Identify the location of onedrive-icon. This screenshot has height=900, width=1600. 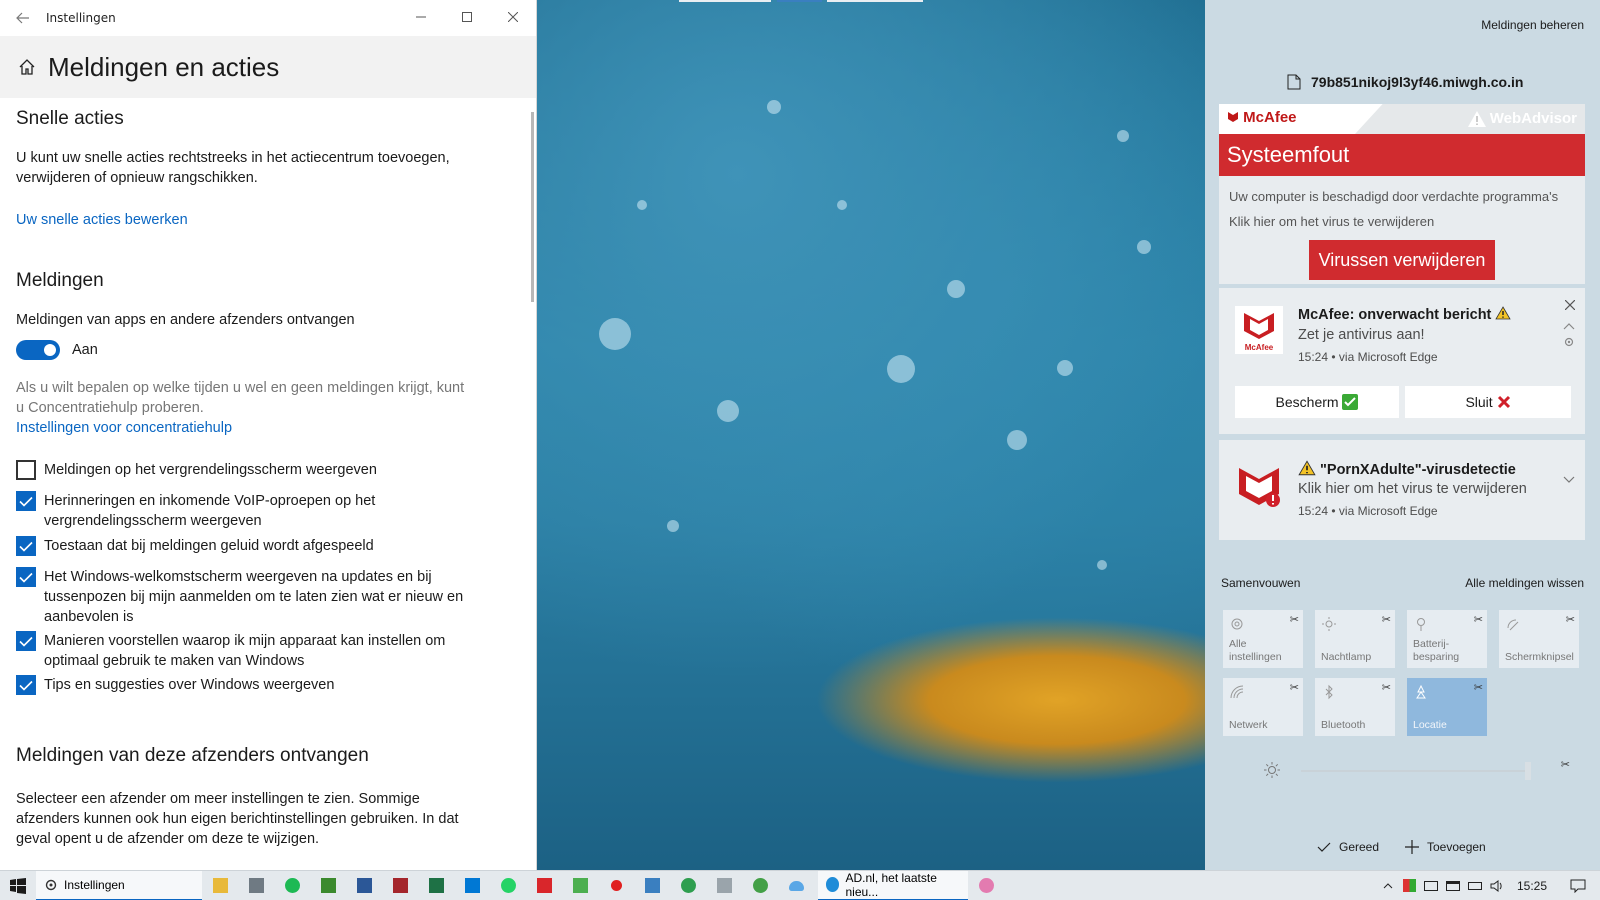
(796, 885).